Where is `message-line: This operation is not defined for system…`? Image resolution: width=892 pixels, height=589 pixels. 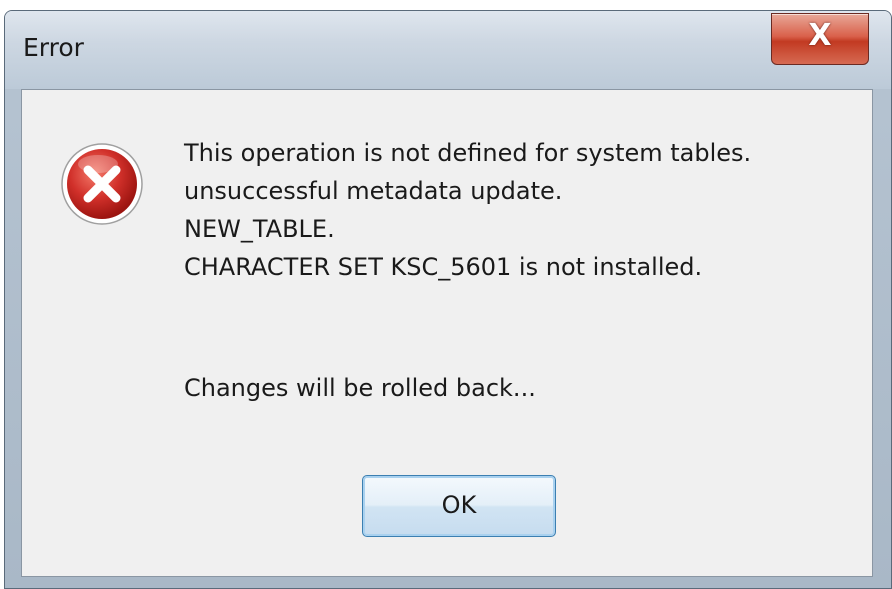 message-line: This operation is not defined for system… is located at coordinates (468, 153).